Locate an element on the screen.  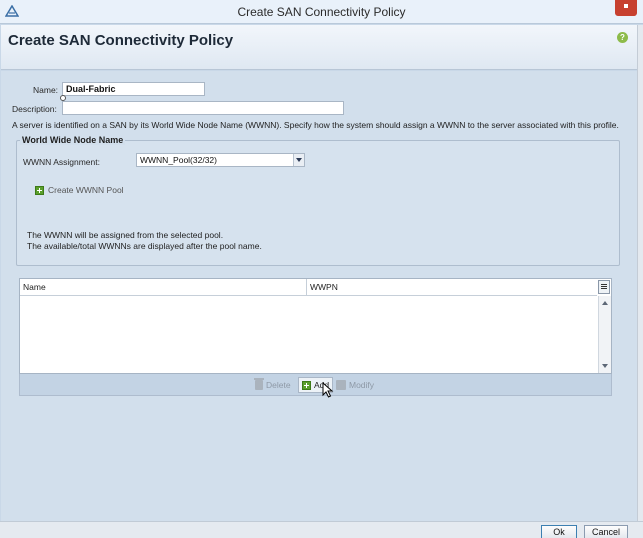
window-titlebar: Create SAN Connectivity Policy is located at coordinates (321, 12).